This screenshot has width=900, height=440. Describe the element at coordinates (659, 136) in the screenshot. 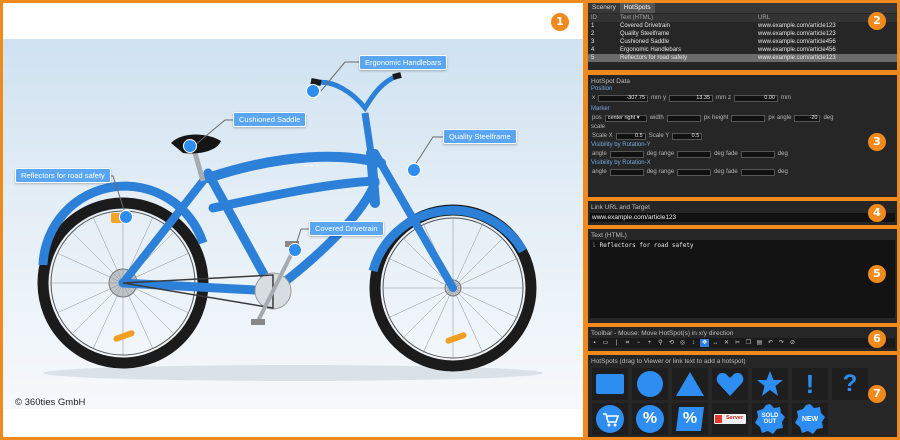

I see `scaley-label: Scale Y` at that location.